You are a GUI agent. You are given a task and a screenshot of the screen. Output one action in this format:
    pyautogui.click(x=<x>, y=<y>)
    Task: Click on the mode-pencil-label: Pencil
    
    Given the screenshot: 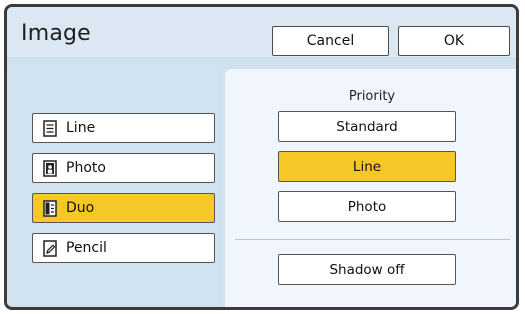 What is the action you would take?
    pyautogui.click(x=86, y=248)
    